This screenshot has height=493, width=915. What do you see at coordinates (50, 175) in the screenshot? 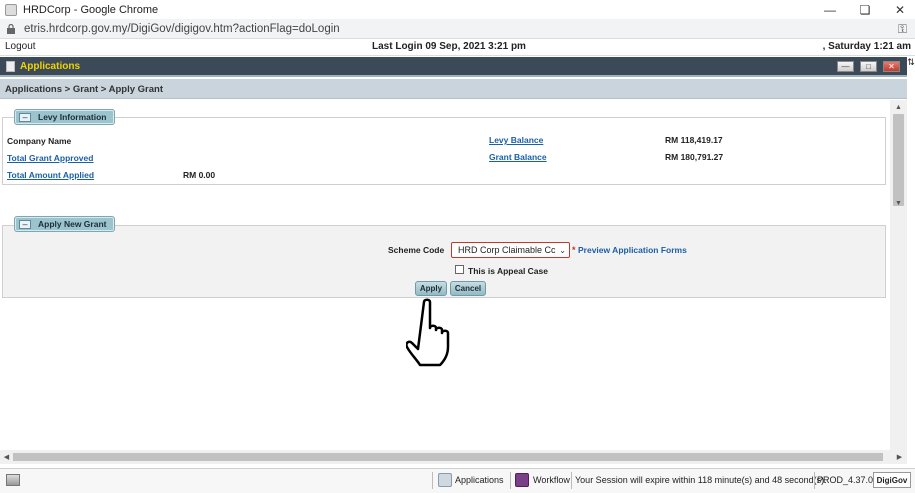
I see `total-amount-applied-link: Total Amount Applied` at bounding box center [50, 175].